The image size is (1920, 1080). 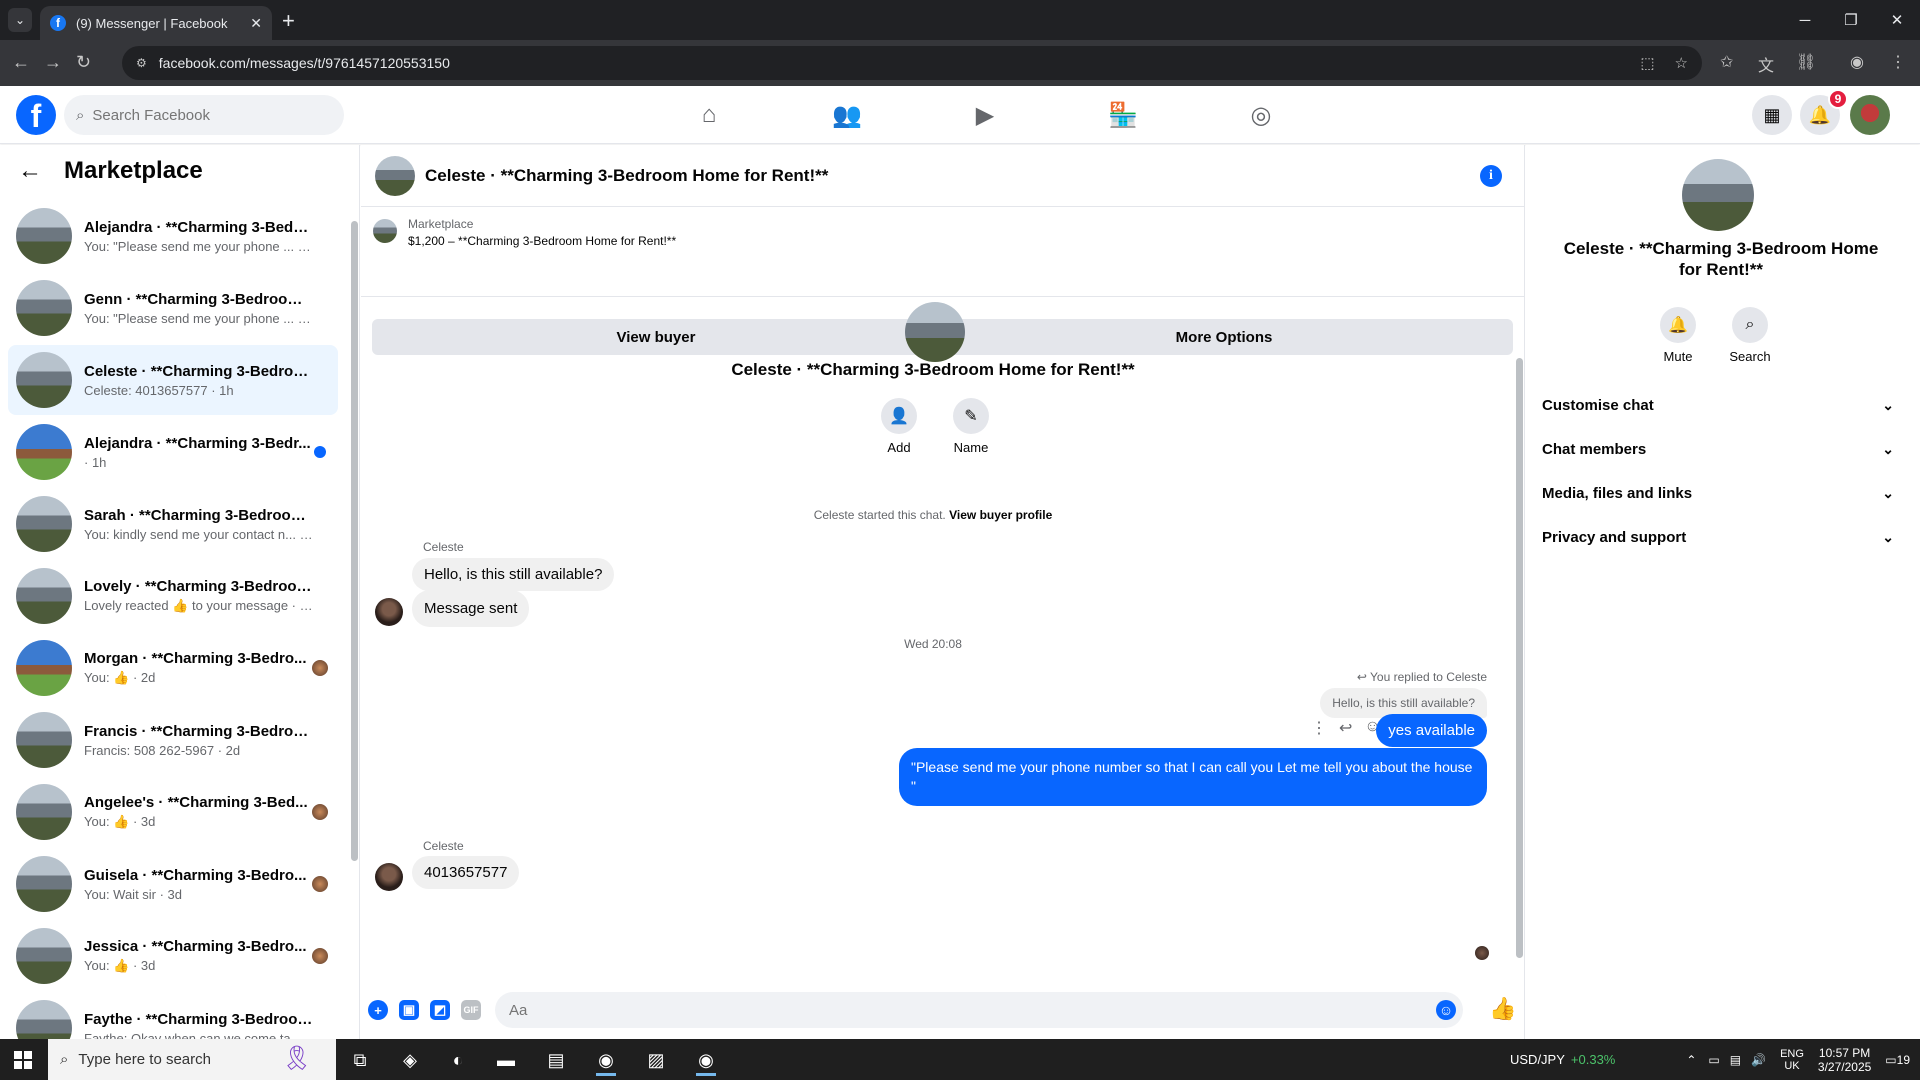 What do you see at coordinates (1261, 115) in the screenshot?
I see `groups-icon: ◎` at bounding box center [1261, 115].